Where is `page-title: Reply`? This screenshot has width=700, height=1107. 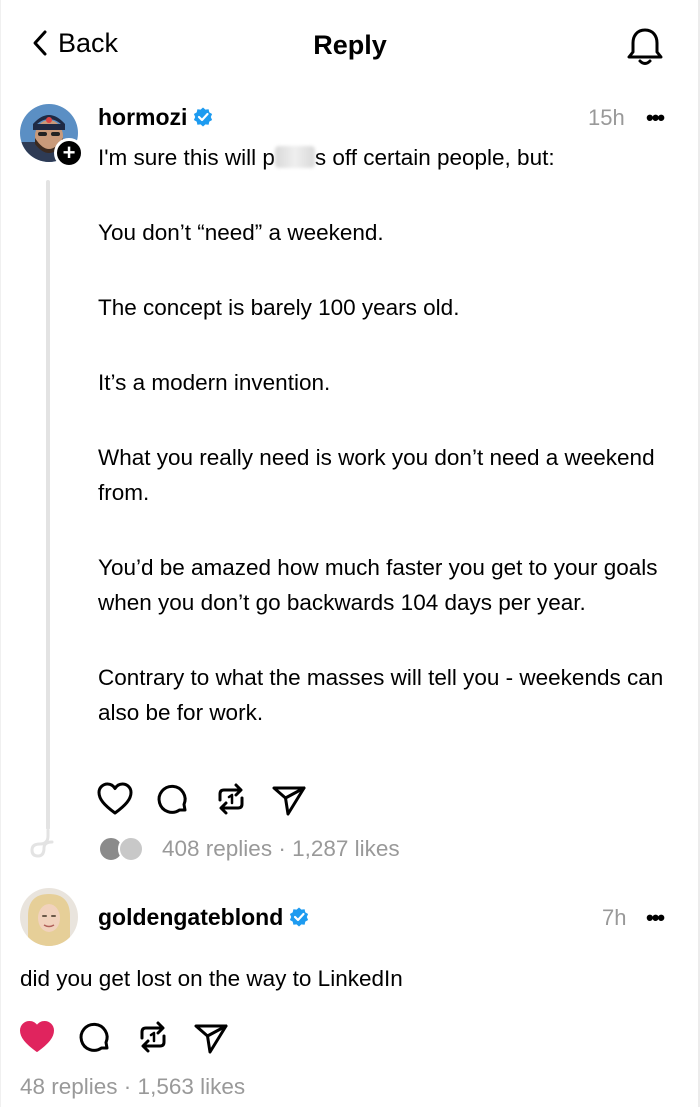
page-title: Reply is located at coordinates (350, 45).